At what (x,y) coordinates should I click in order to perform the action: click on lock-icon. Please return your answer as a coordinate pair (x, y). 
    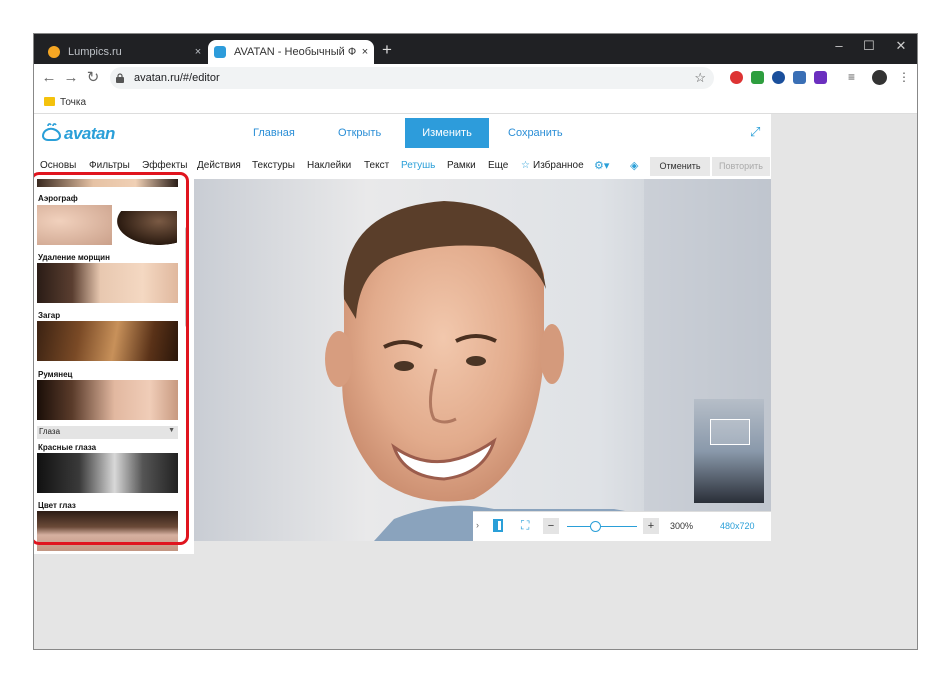
    Looking at the image, I should click on (120, 78).